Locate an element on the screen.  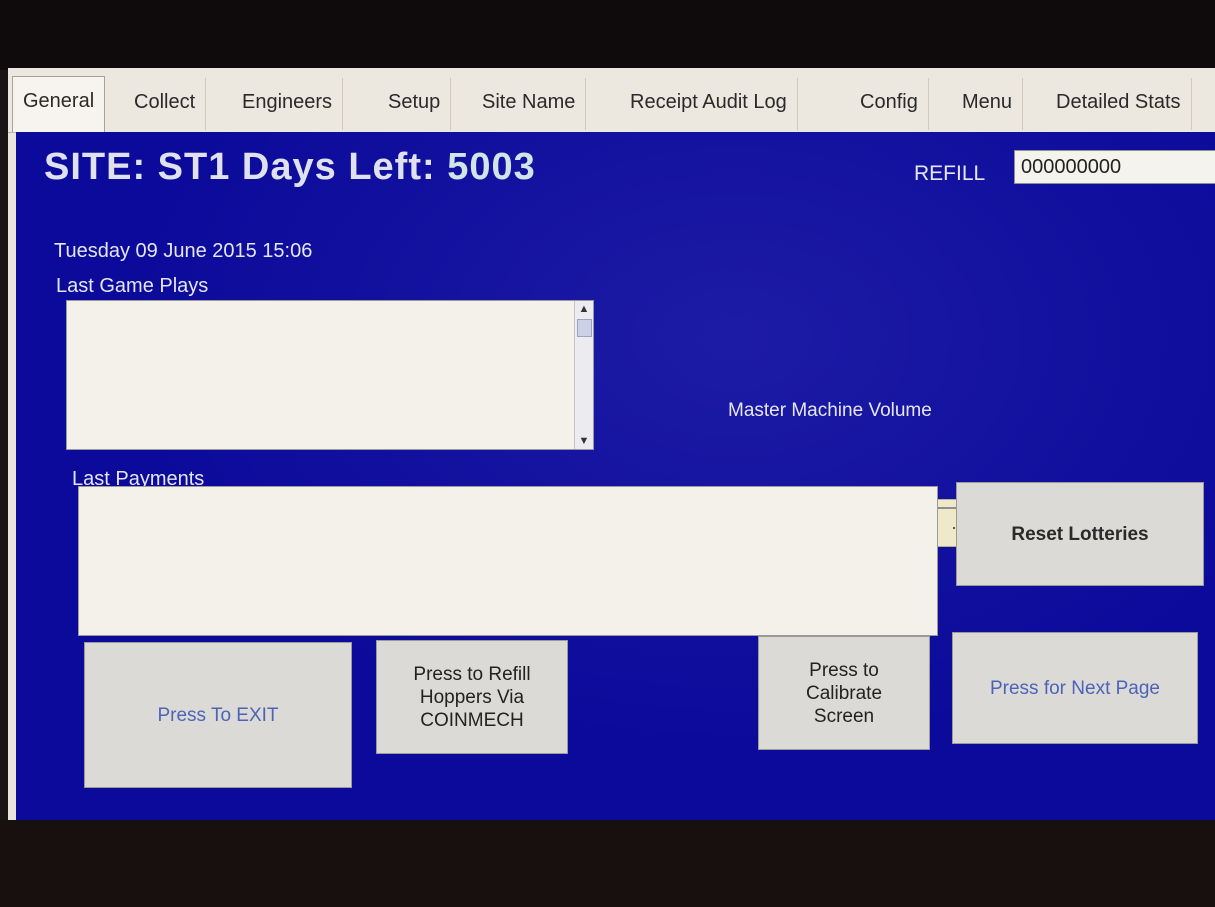
refill-input is located at coordinates (1114, 167).